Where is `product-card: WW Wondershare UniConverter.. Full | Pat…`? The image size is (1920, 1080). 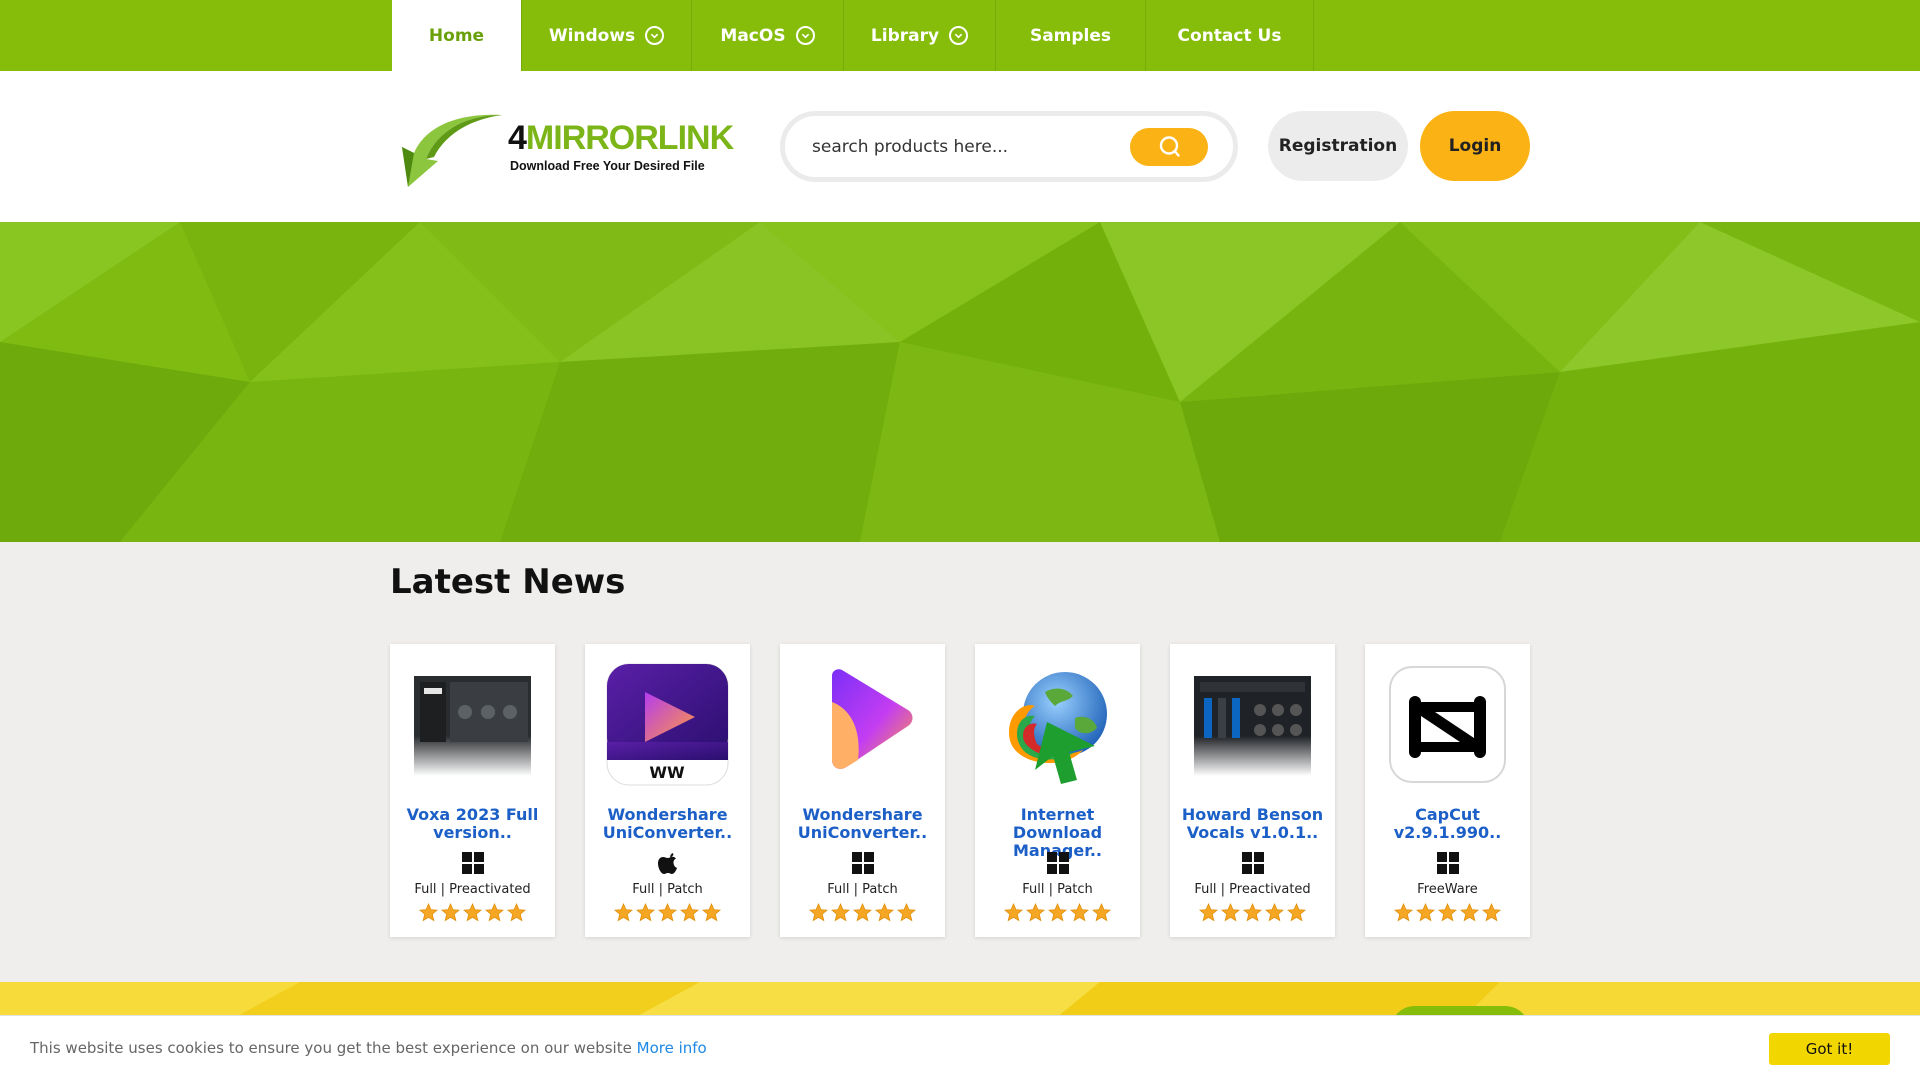 product-card: WW Wondershare UniConverter.. Full | Pat… is located at coordinates (667, 790).